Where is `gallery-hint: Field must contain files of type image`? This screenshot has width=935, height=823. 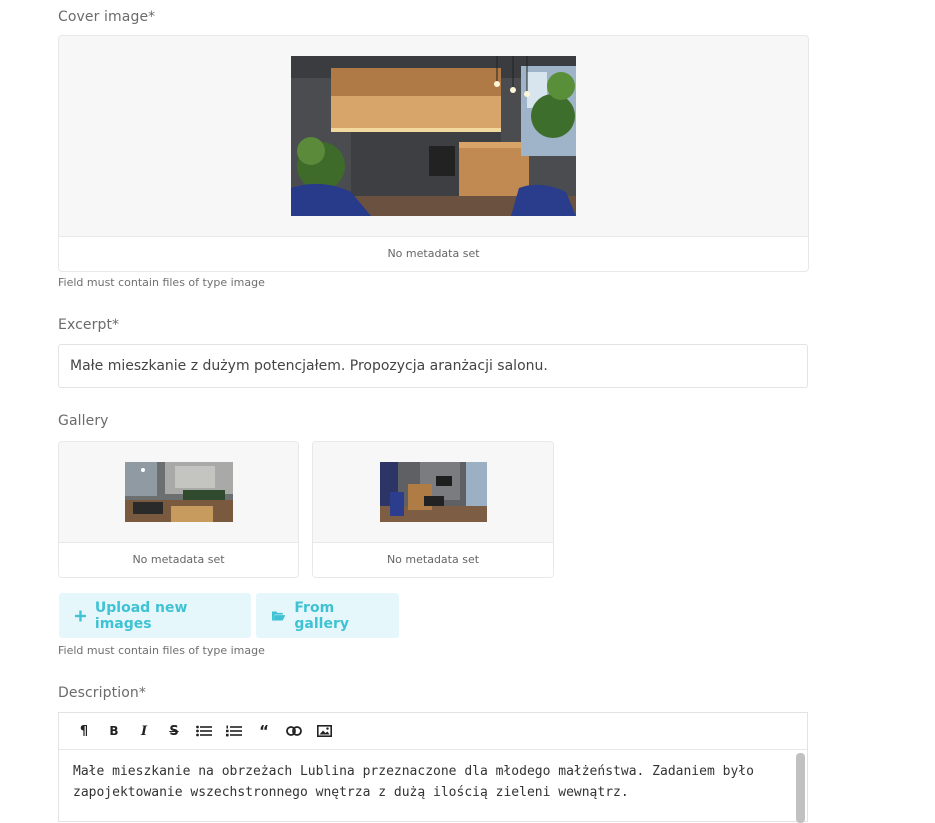
gallery-hint: Field must contain files of type image is located at coordinates (161, 650).